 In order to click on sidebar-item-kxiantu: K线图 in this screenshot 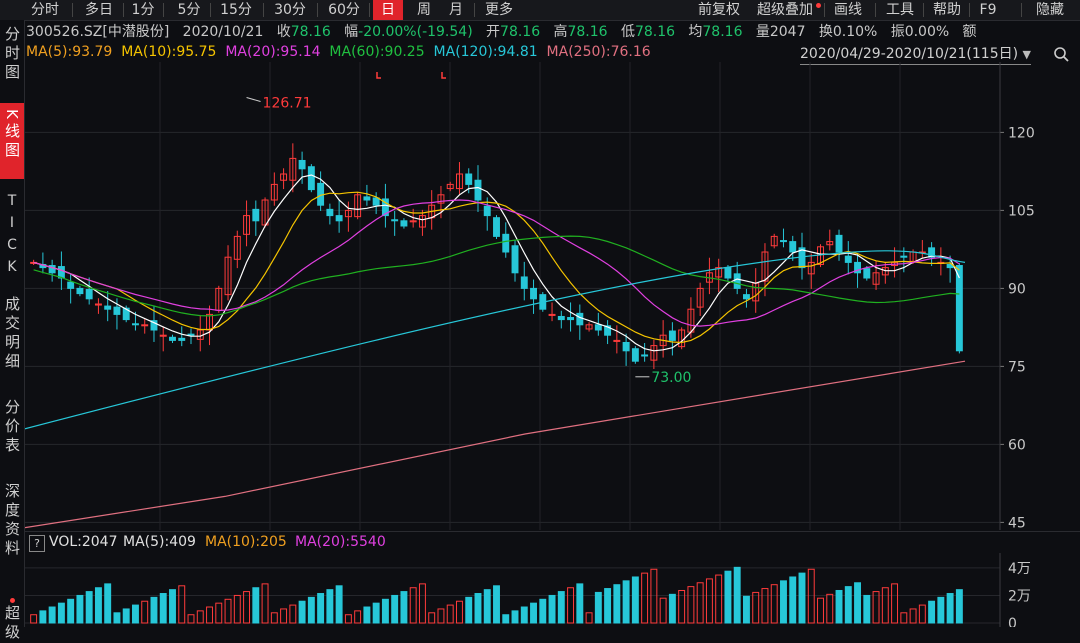, I will do `click(12, 141)`.